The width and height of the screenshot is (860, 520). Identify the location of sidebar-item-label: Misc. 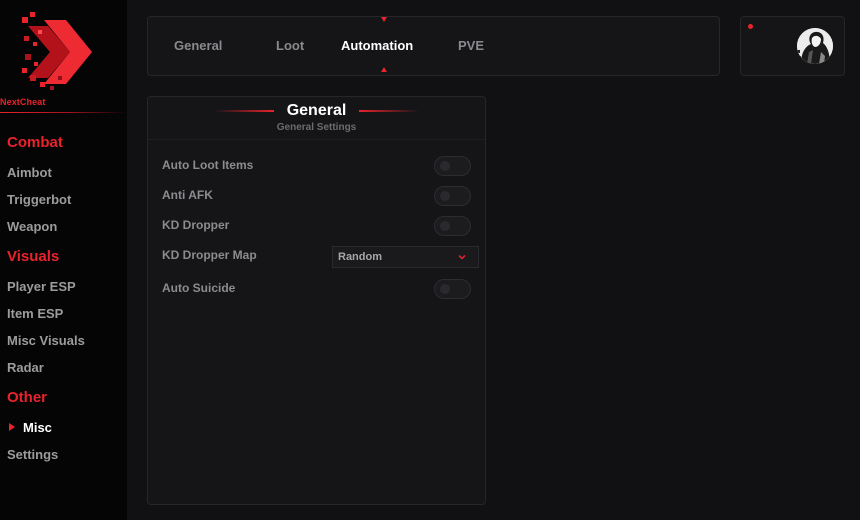
(37, 427).